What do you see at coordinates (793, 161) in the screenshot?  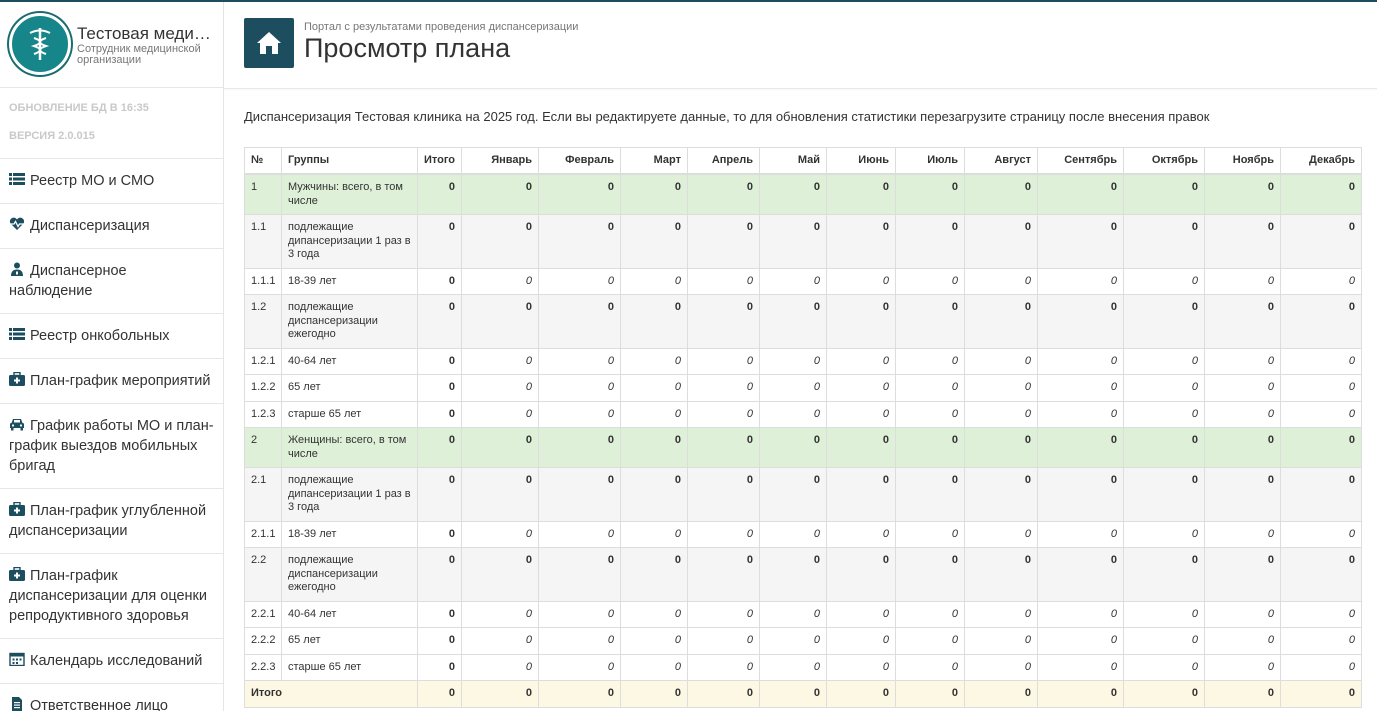 I see `column-header: Май` at bounding box center [793, 161].